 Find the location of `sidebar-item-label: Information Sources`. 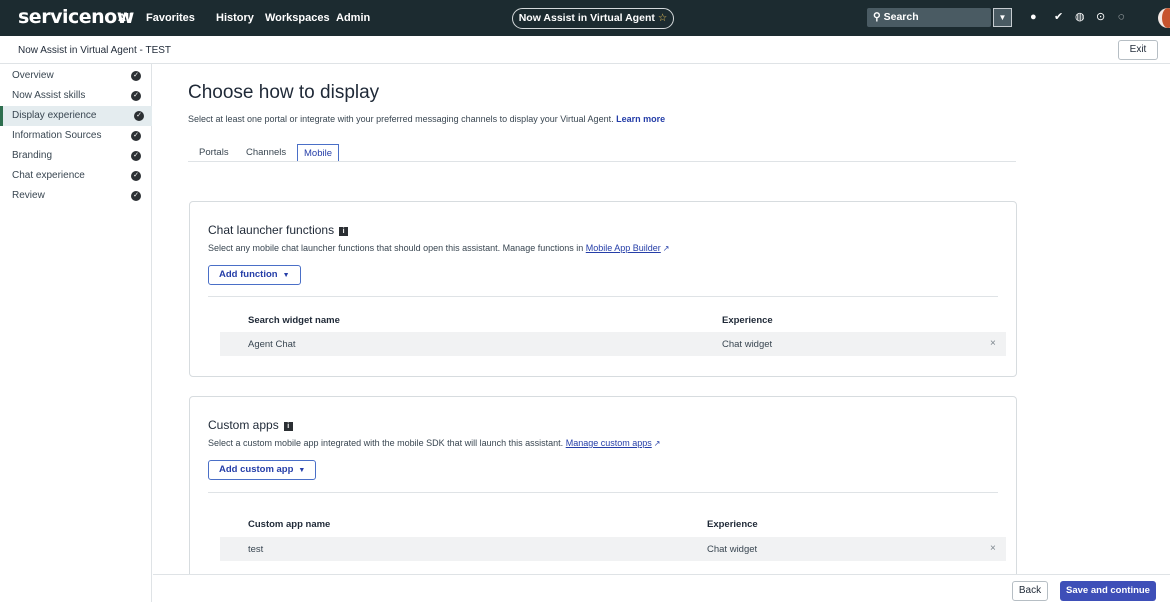

sidebar-item-label: Information Sources is located at coordinates (57, 135).